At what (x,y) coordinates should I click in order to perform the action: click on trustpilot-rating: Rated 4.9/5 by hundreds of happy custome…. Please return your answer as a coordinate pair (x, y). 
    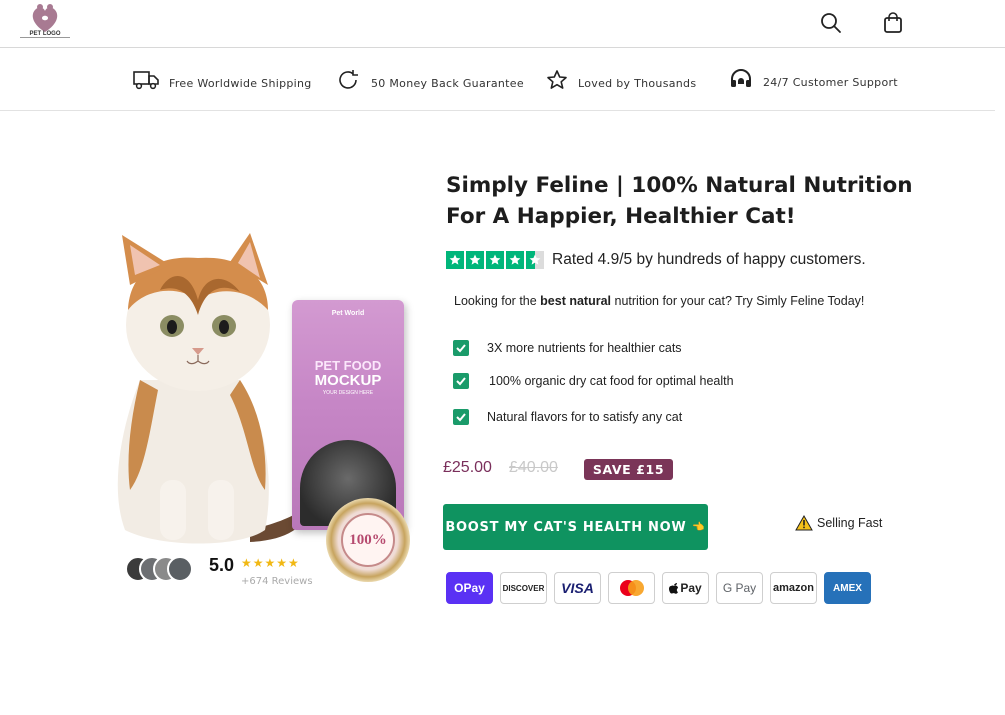
    Looking at the image, I should click on (656, 260).